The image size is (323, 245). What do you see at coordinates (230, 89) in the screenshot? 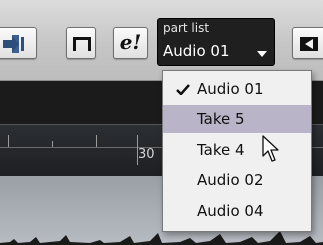
I see `menu-item-label: Audio 01` at bounding box center [230, 89].